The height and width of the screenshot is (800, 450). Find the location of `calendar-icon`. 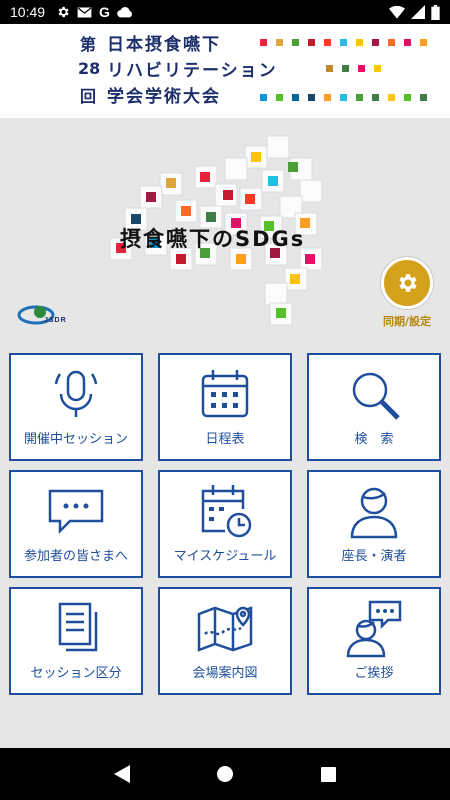

calendar-icon is located at coordinates (225, 394).